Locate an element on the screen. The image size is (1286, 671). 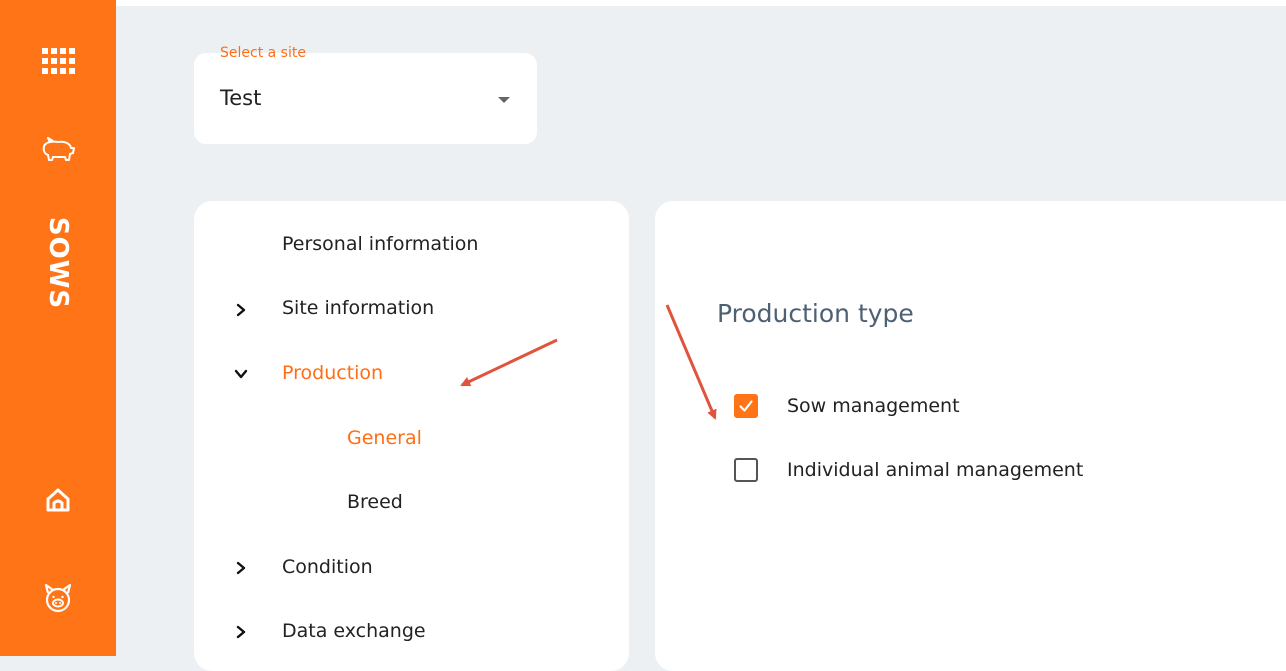
nav-item-personal-information: Personal information is located at coordinates (380, 244).